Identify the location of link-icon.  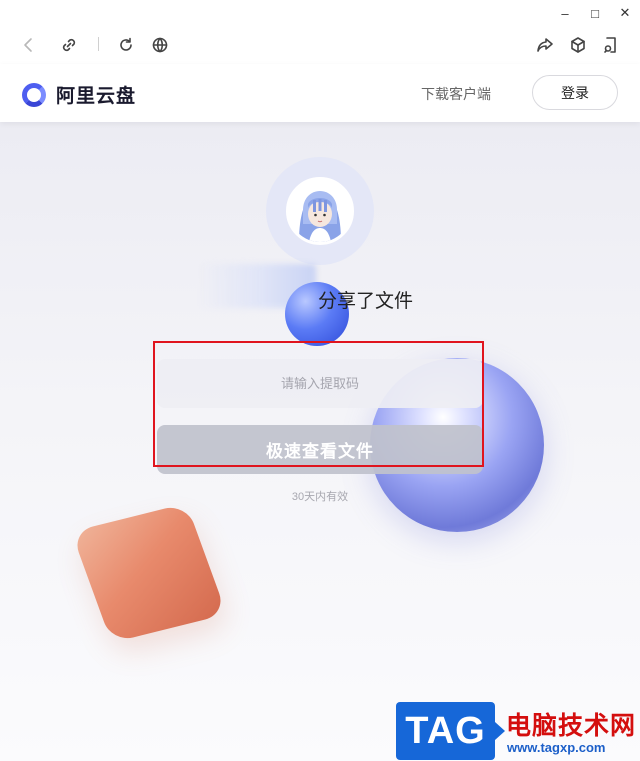
(69, 45).